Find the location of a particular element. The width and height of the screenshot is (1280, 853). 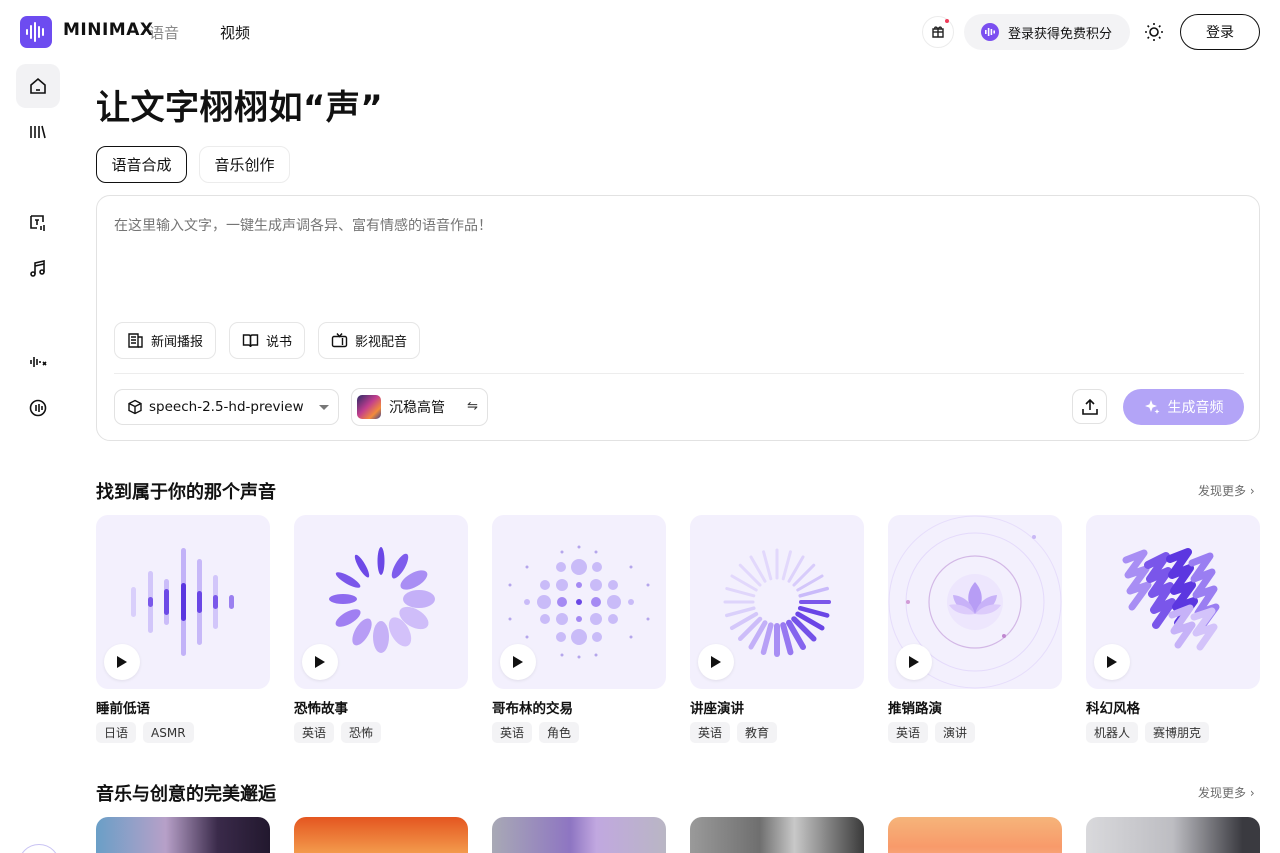

voice-card-tags: 英语 角色 is located at coordinates (539, 732).